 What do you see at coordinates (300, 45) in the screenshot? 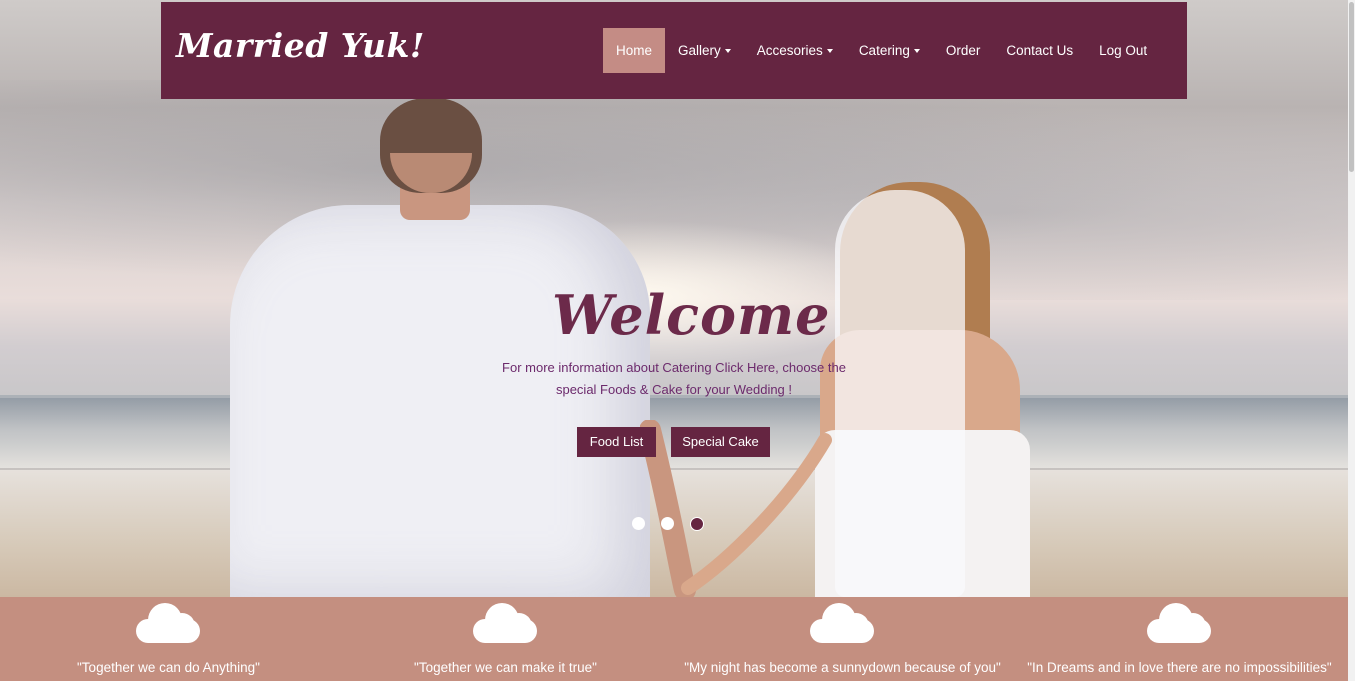
I see `brand-logo: Married Yuk!` at bounding box center [300, 45].